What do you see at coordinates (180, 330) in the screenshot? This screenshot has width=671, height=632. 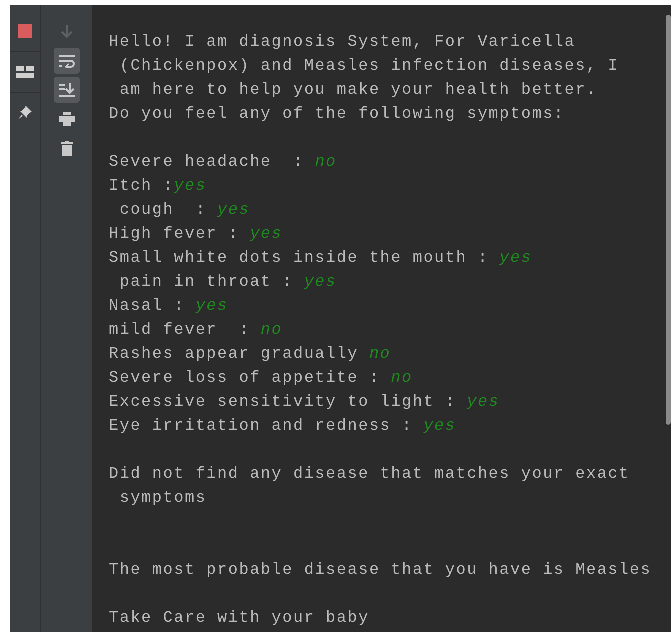 I see `symptom-question: mild fever :` at bounding box center [180, 330].